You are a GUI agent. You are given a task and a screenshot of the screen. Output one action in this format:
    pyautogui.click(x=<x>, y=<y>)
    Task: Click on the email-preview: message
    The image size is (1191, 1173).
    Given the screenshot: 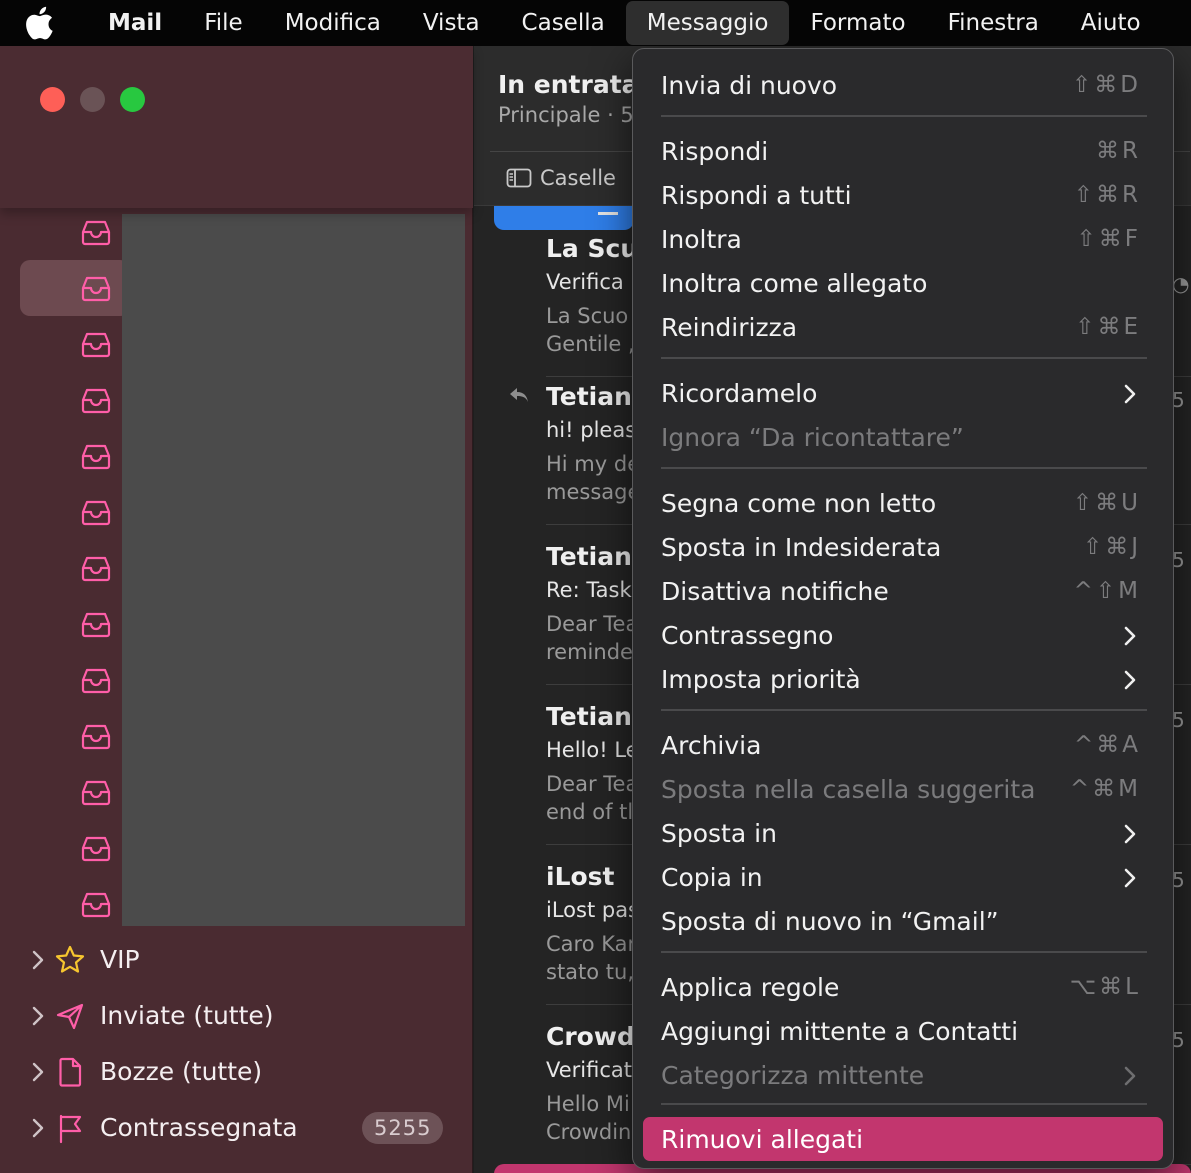 What is the action you would take?
    pyautogui.click(x=593, y=492)
    